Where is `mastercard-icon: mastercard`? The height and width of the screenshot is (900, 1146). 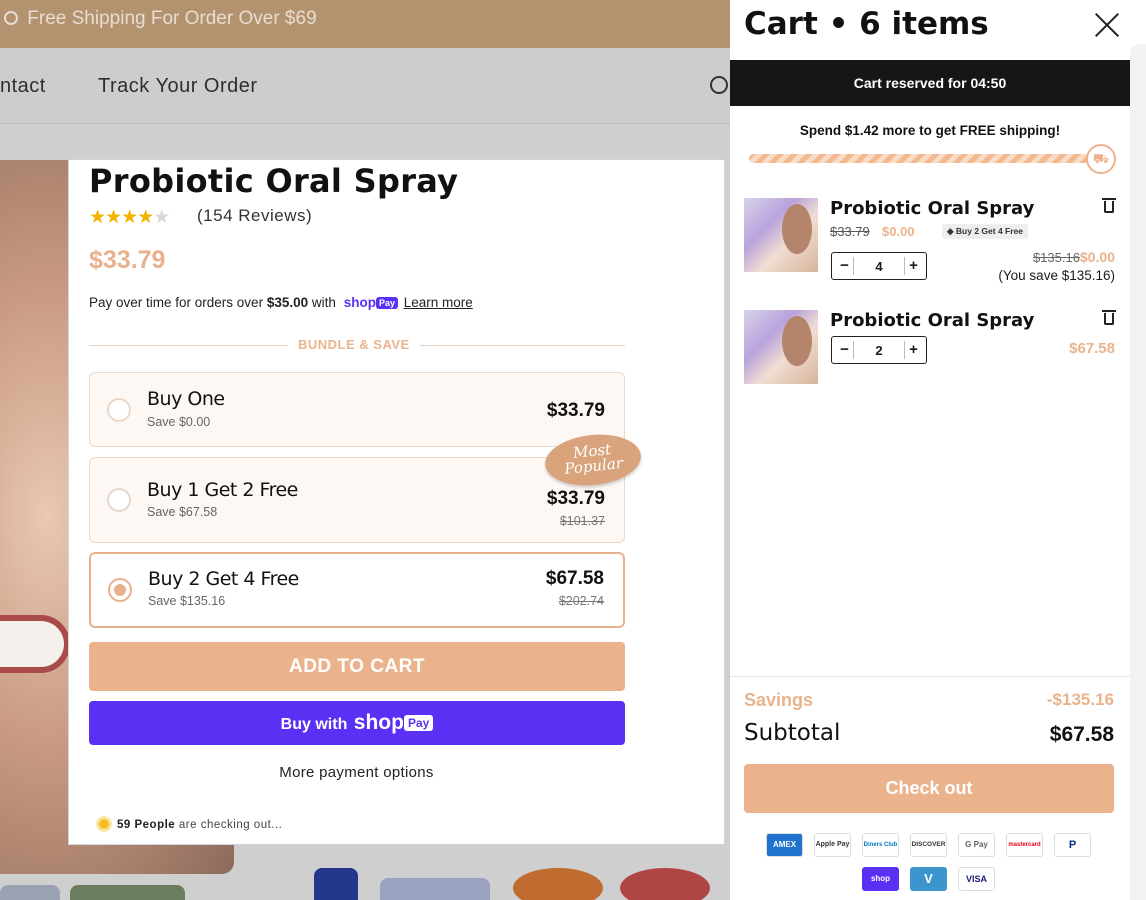
mastercard-icon: mastercard is located at coordinates (1024, 845).